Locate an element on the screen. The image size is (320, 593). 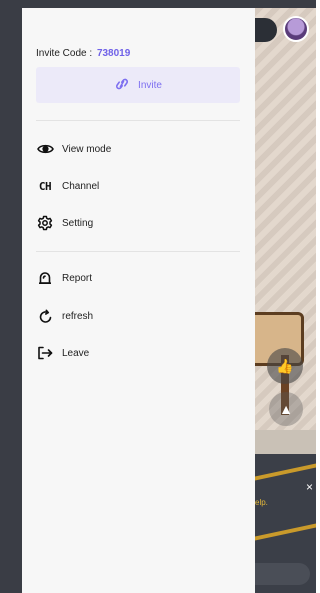
channel-ch-icon: CH is located at coordinates (45, 186).